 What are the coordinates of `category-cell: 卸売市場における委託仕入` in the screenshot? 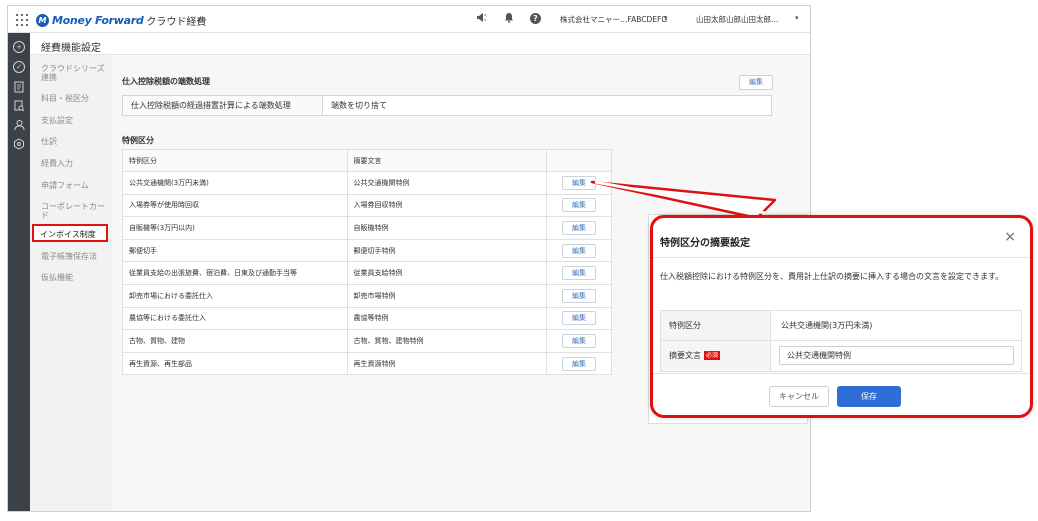 It's located at (235, 295).